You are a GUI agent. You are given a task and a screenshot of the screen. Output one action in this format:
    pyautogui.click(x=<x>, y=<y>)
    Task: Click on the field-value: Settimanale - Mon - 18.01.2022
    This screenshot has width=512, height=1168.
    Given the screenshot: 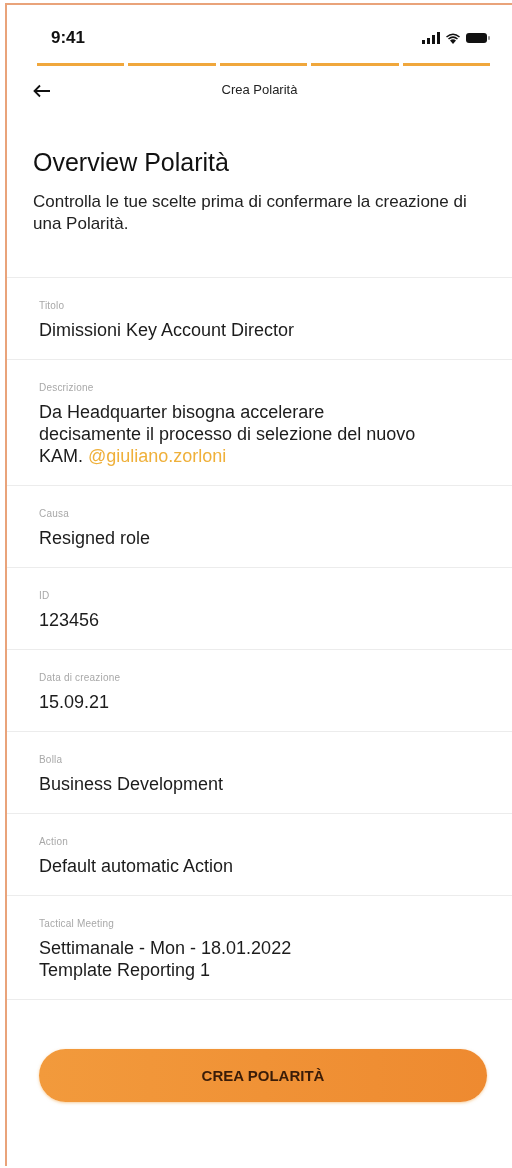 What is the action you would take?
    pyautogui.click(x=166, y=948)
    